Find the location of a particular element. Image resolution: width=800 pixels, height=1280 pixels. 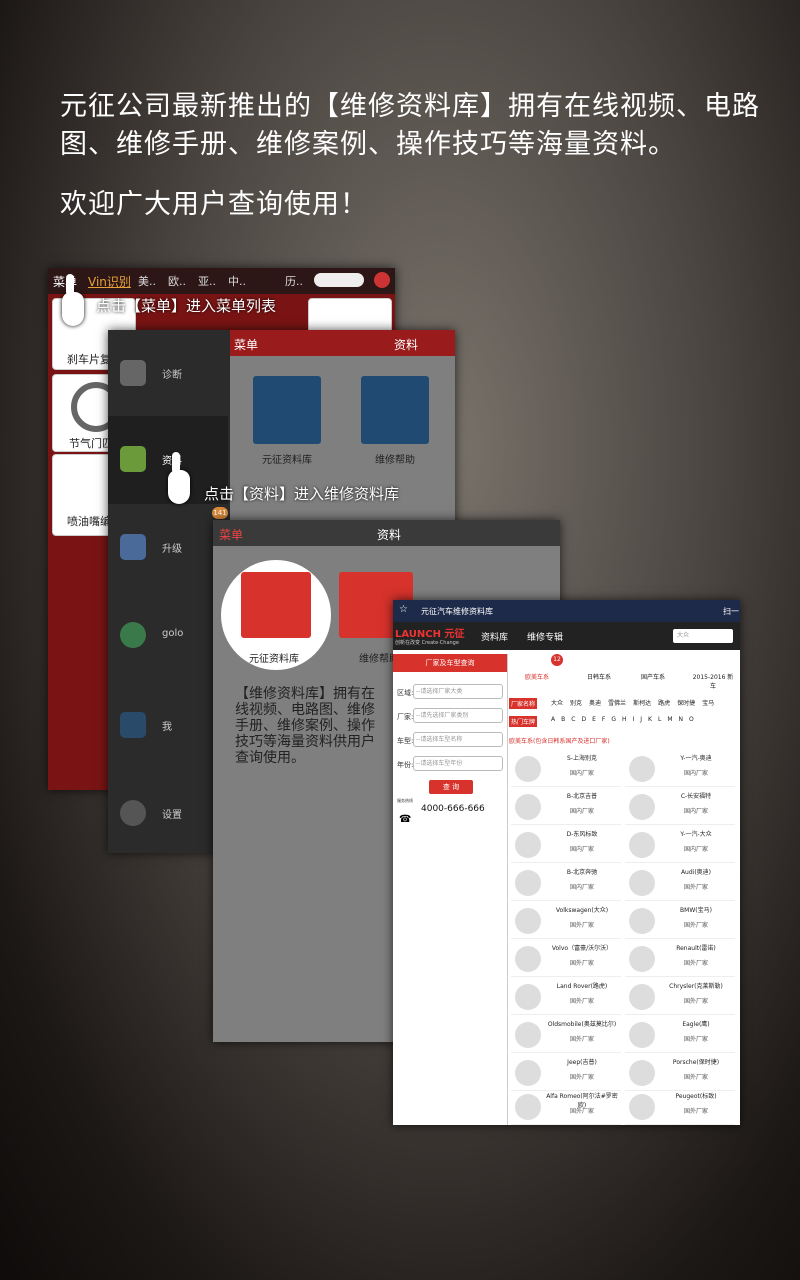

brand-item: Renault(雷诺) 国外厂家 is located at coordinates (680, 958).